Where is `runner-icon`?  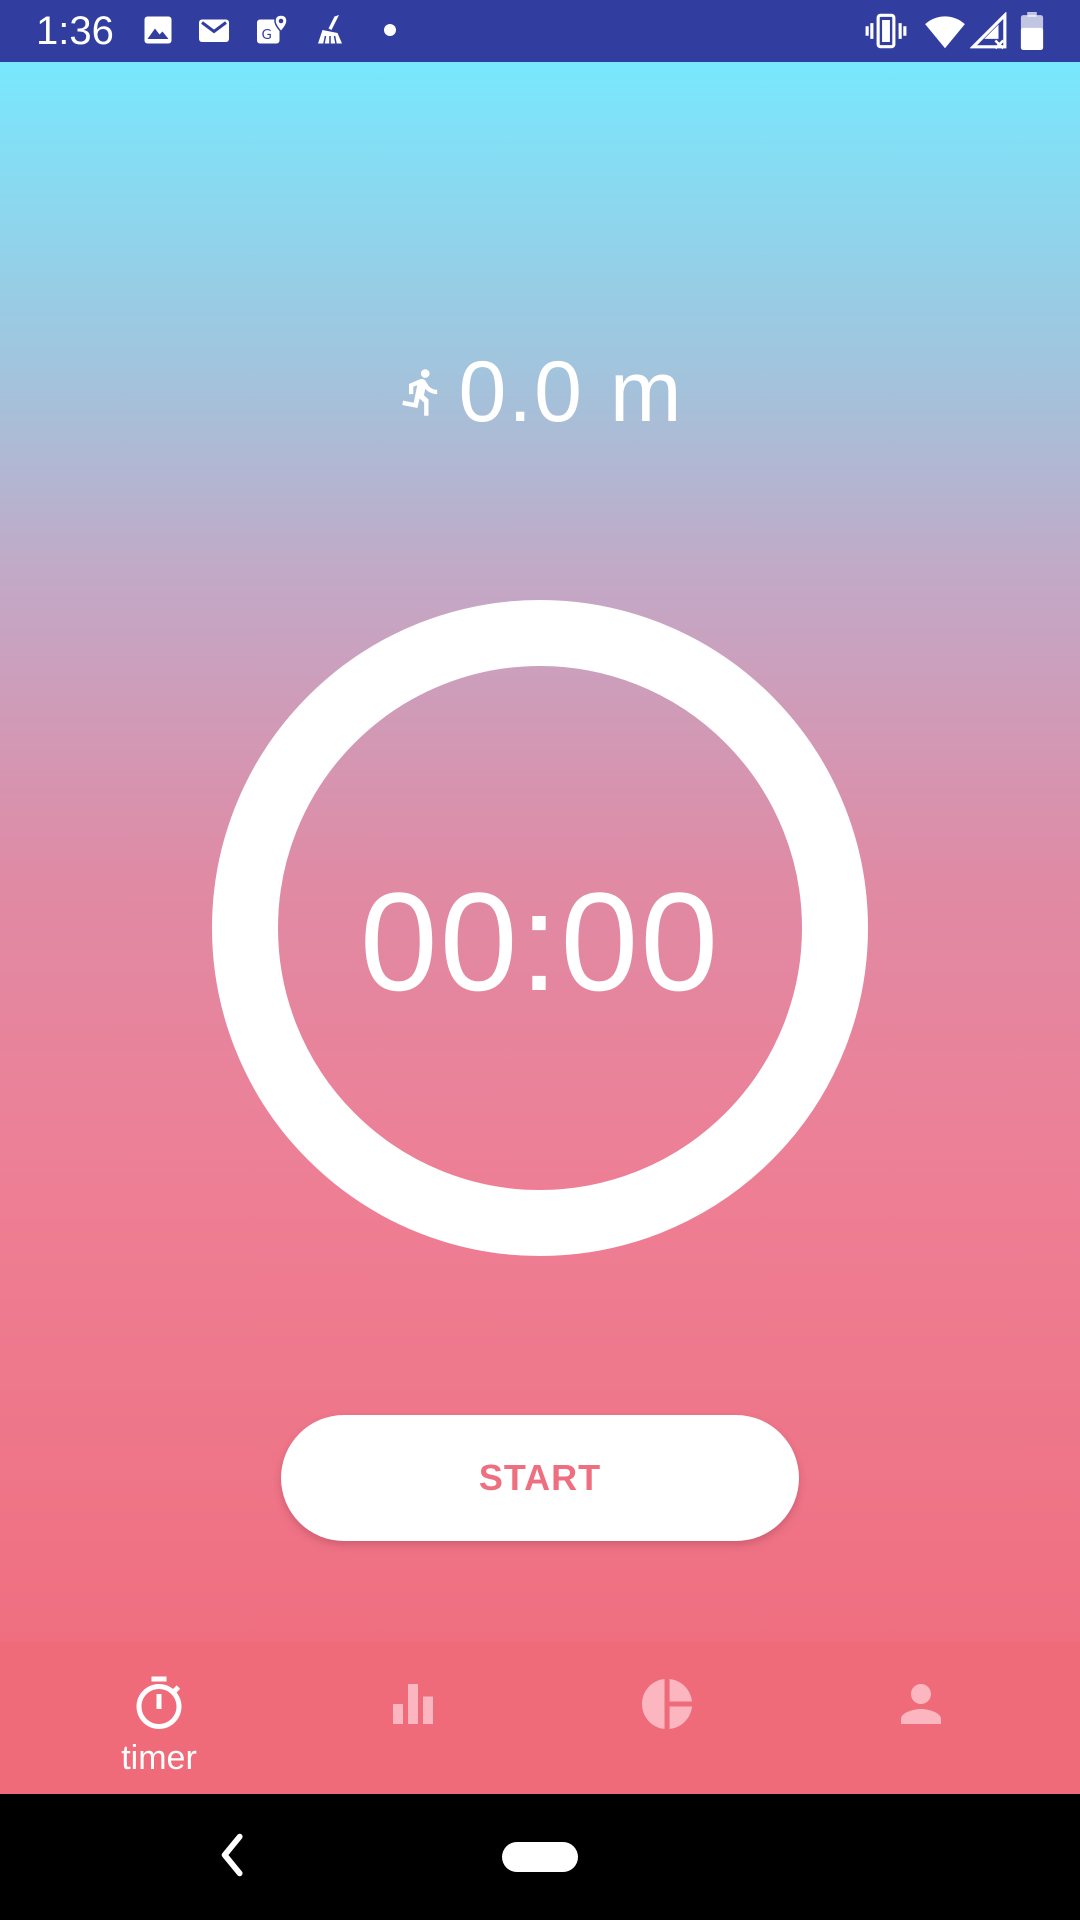
runner-icon is located at coordinates (420, 392).